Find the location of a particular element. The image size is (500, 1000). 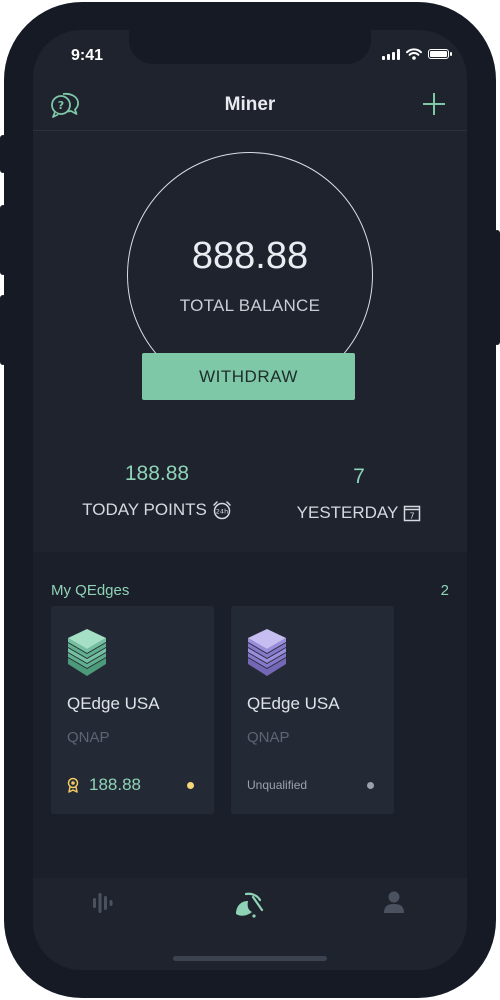

yesterday-label: YESTERDAY is located at coordinates (347, 512).